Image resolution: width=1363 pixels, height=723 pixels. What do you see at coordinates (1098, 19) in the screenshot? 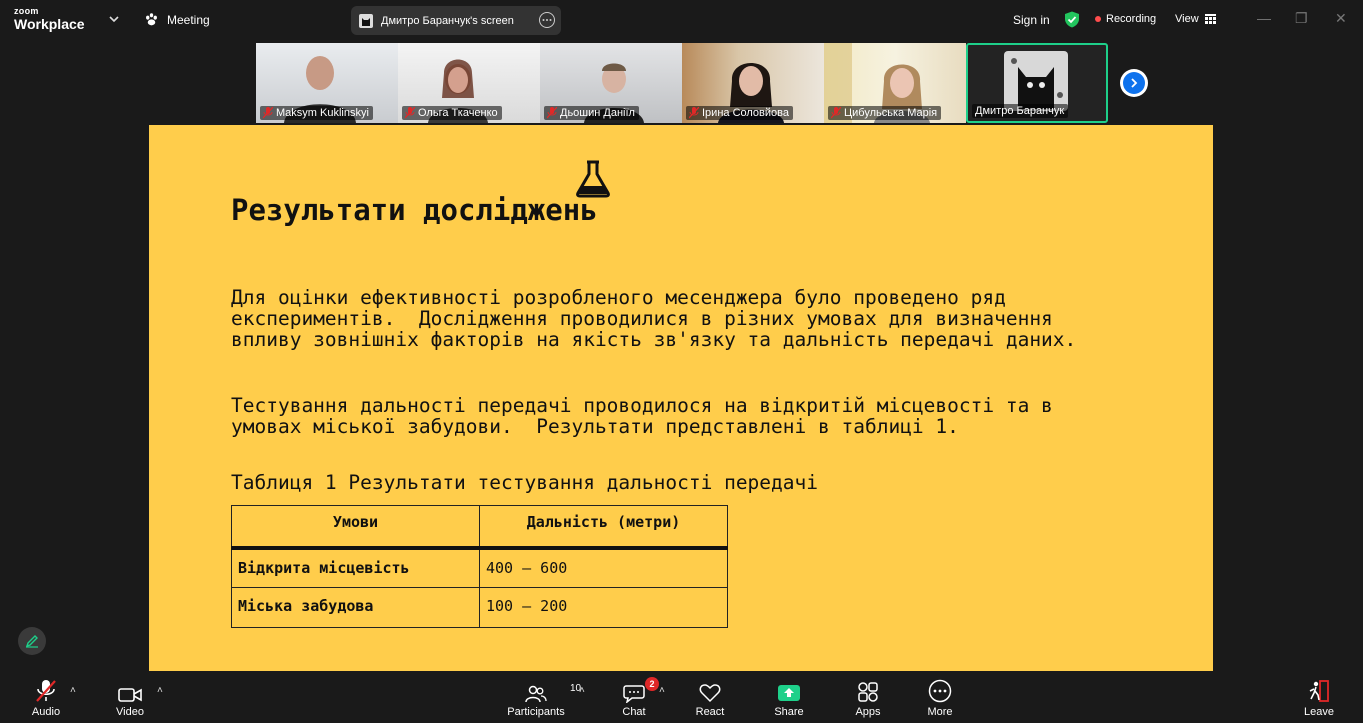
I see `recording-dot-icon` at bounding box center [1098, 19].